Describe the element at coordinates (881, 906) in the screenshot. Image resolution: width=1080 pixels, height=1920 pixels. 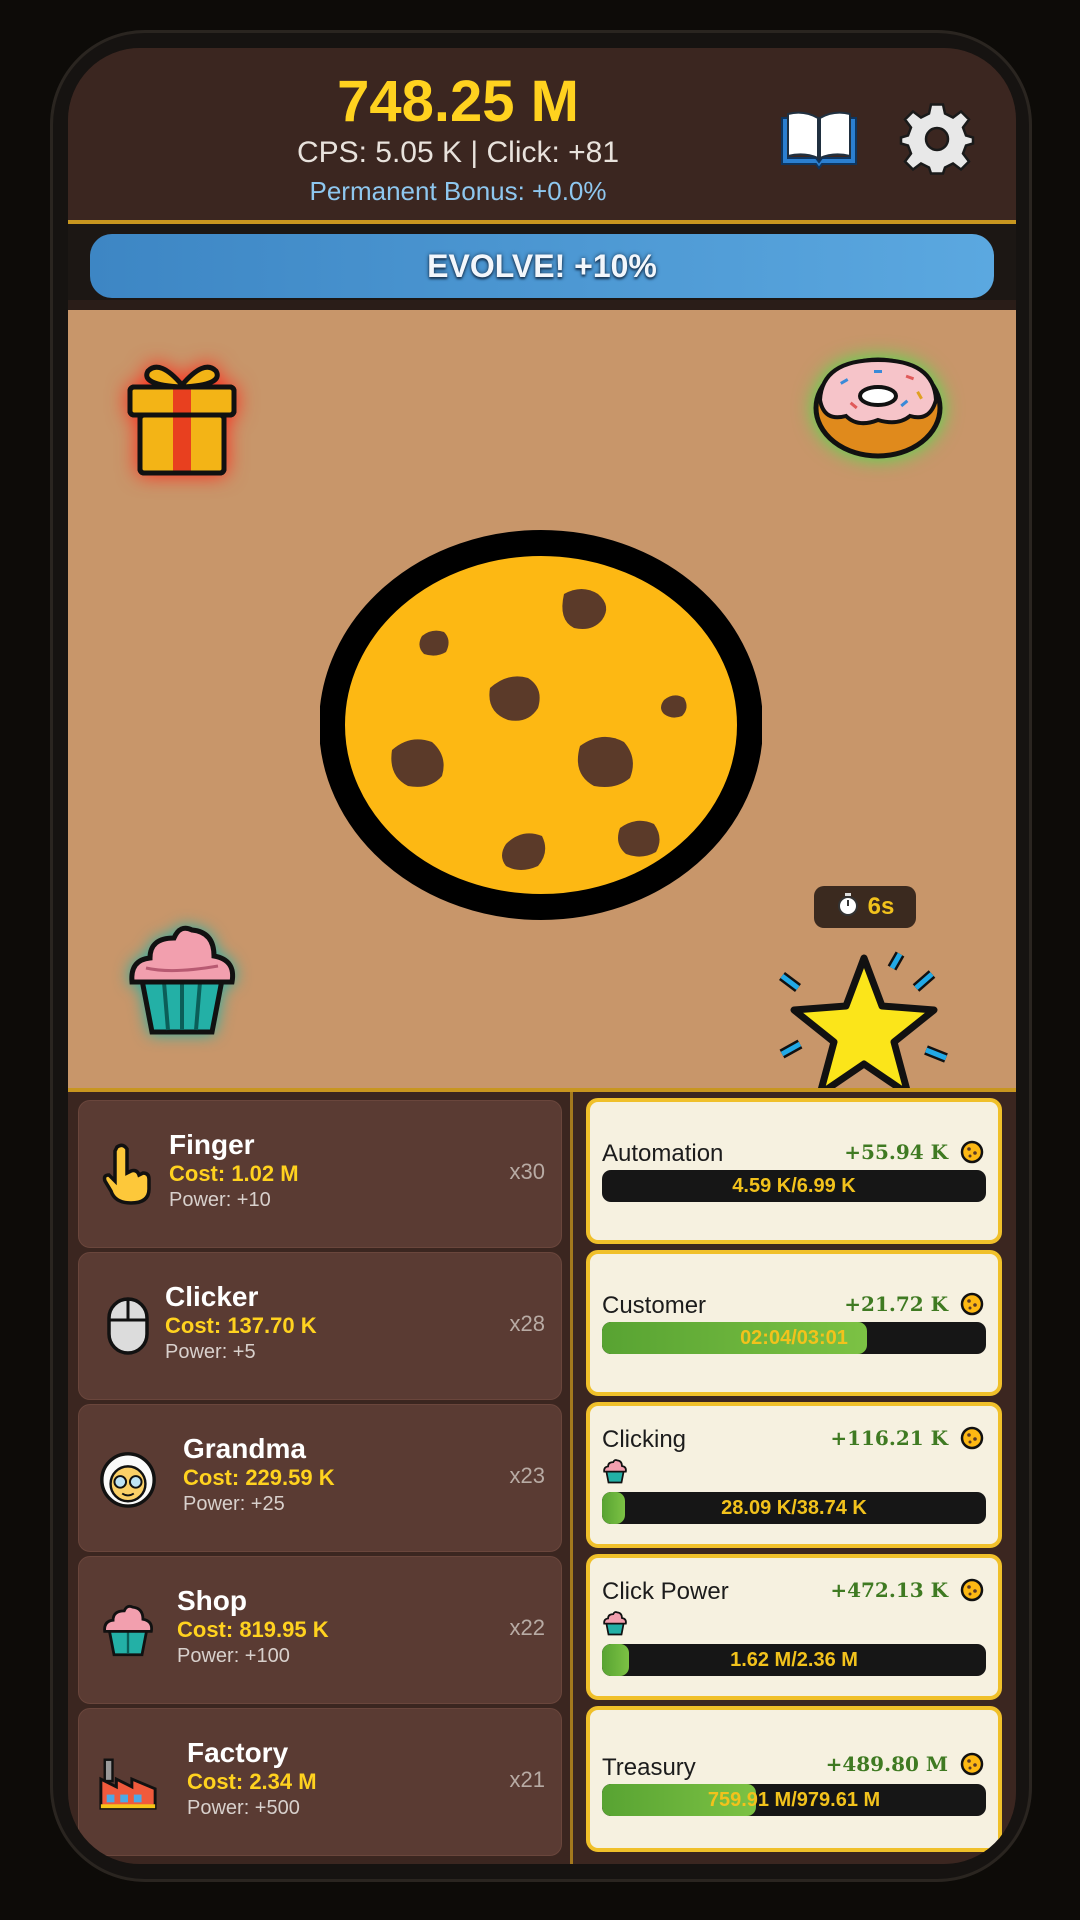
I see `timer-text: 6s` at that location.